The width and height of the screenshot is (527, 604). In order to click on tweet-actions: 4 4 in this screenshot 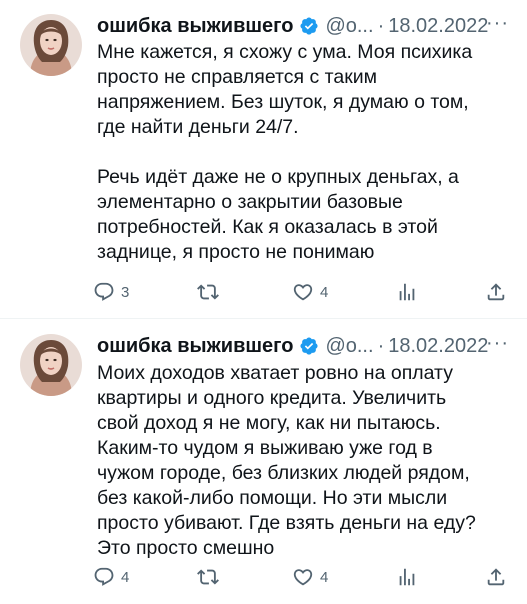, I will do `click(300, 577)`.